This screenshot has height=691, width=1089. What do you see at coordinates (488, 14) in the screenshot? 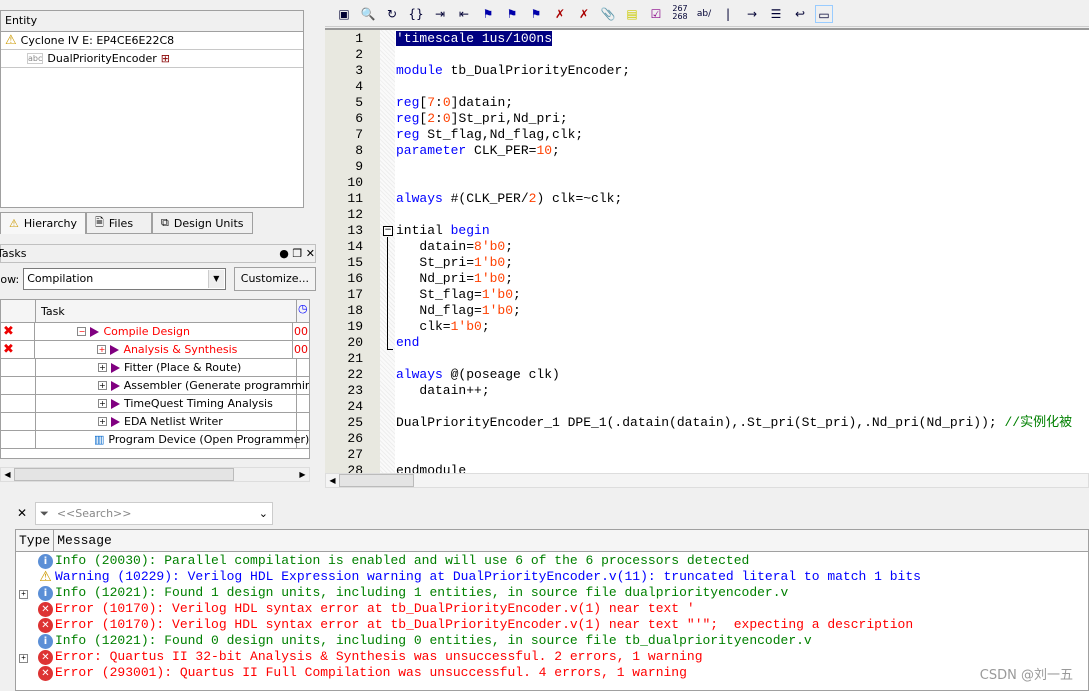
I see `bookmark-icon: ⚑` at bounding box center [488, 14].